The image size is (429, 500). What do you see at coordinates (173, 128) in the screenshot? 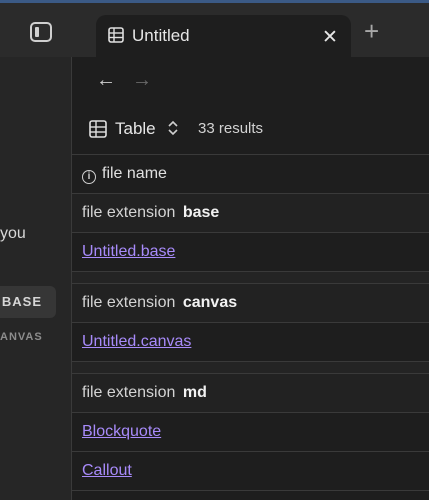
I see `chevron-up-down-icon` at bounding box center [173, 128].